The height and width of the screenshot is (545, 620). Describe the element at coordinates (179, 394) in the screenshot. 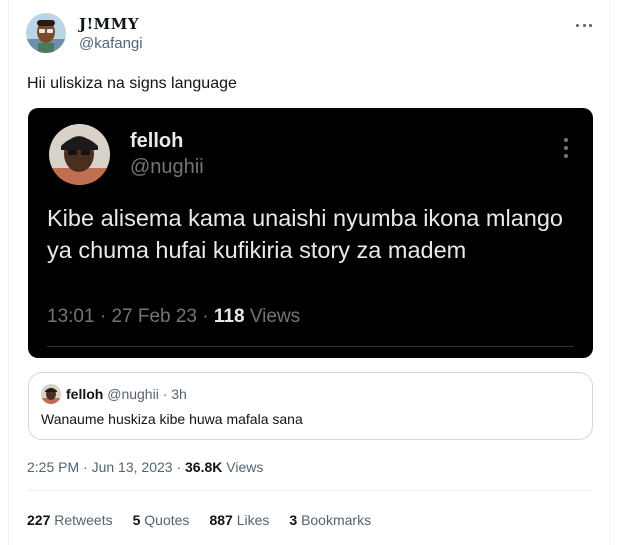

I see `quoted-tweet-age: 3h` at that location.